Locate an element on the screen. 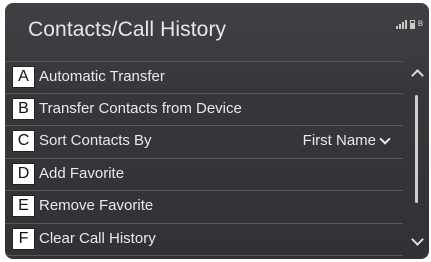  menu-item-label: Add Favorite is located at coordinates (82, 173).